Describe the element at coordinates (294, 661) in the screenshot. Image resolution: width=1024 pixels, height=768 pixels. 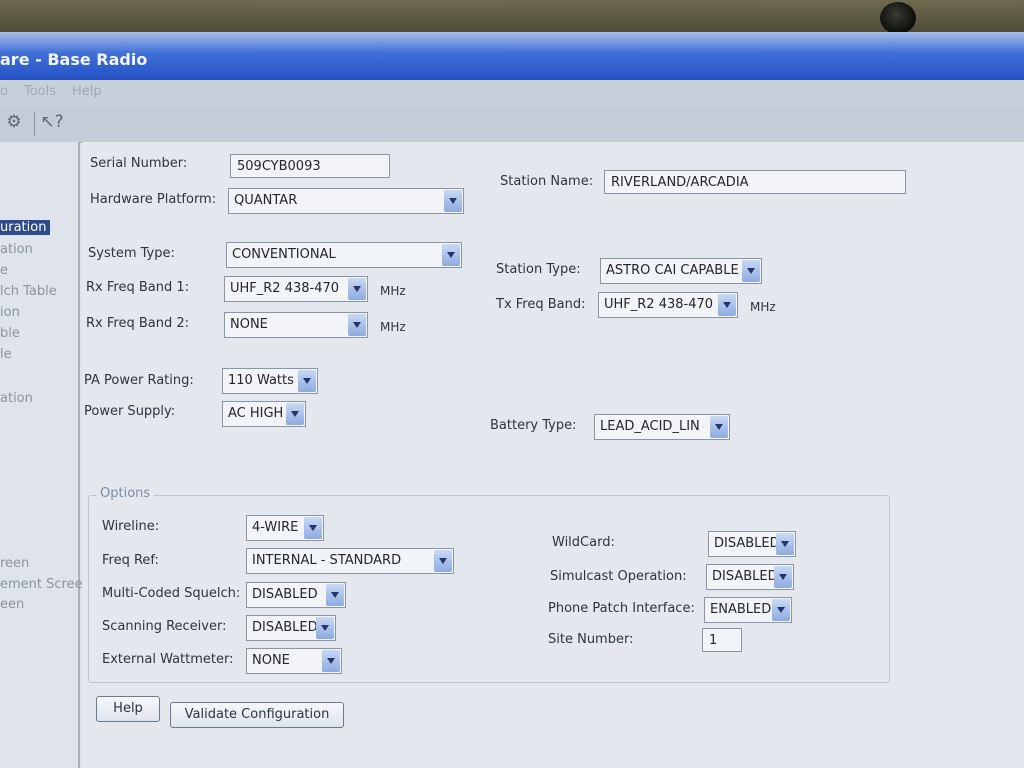
I see `external-wattmeter-select: NONE` at that location.